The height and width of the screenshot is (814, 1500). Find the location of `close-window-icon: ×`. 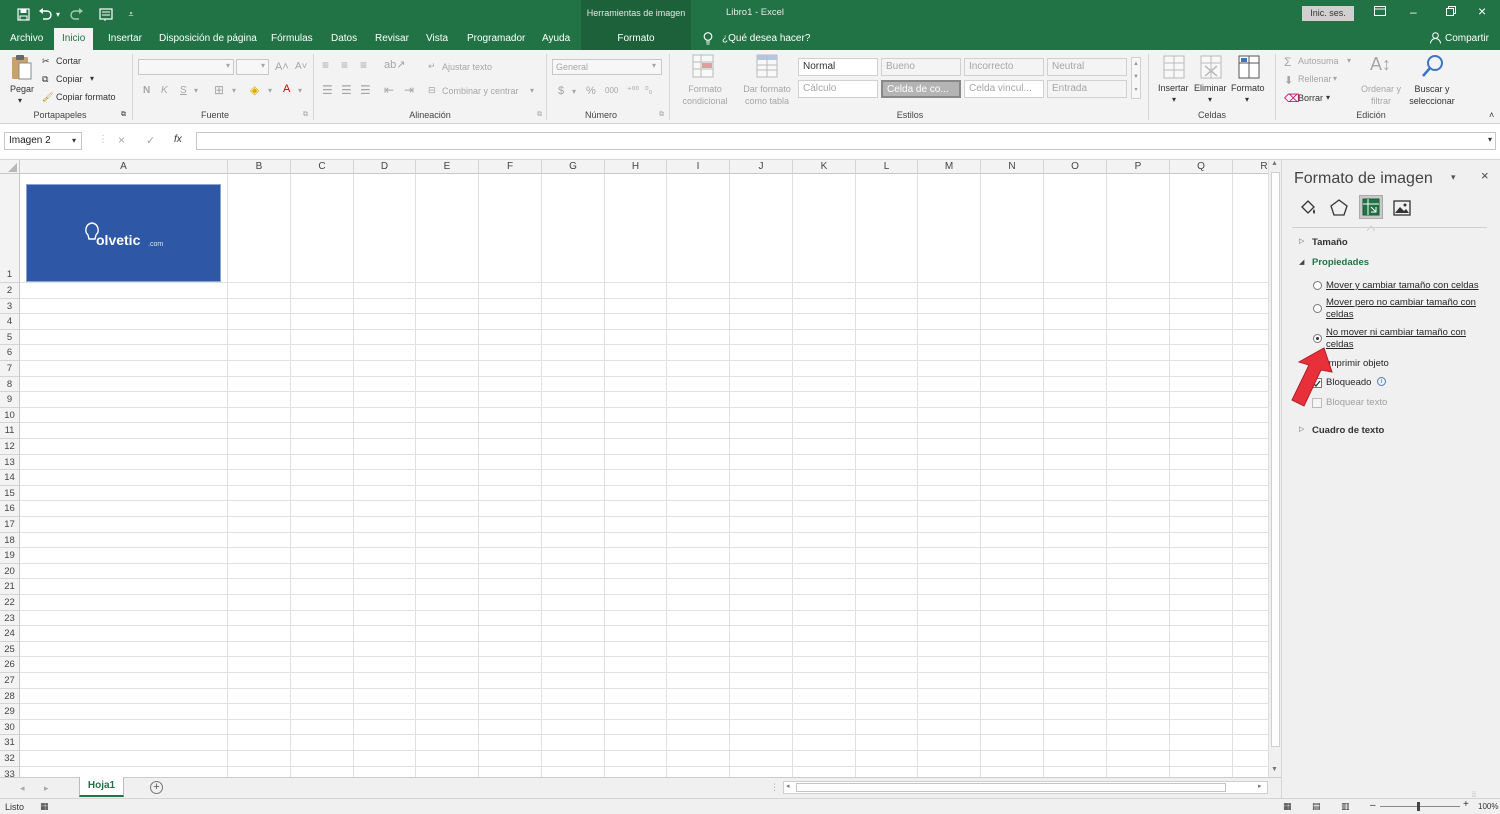

close-window-icon: × is located at coordinates (1485, 11).